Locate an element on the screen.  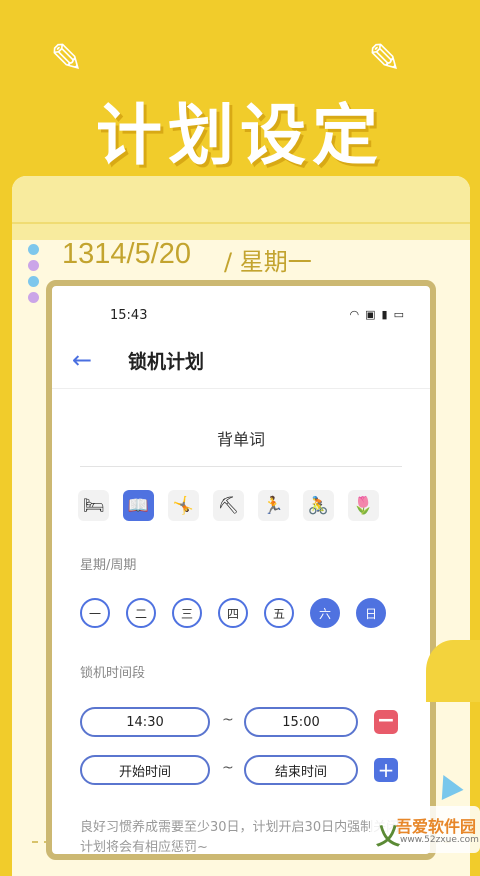
watermark-title: 吾爱软件园 is located at coordinates (436, 826).